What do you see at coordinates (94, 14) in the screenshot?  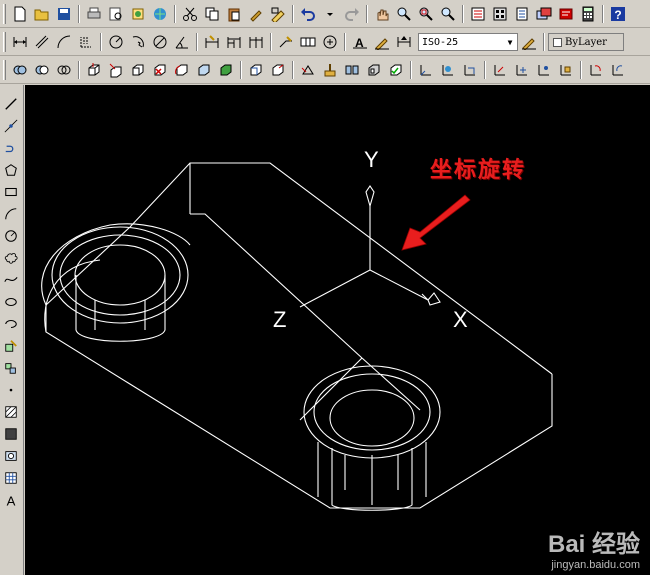 I see `print-icon` at bounding box center [94, 14].